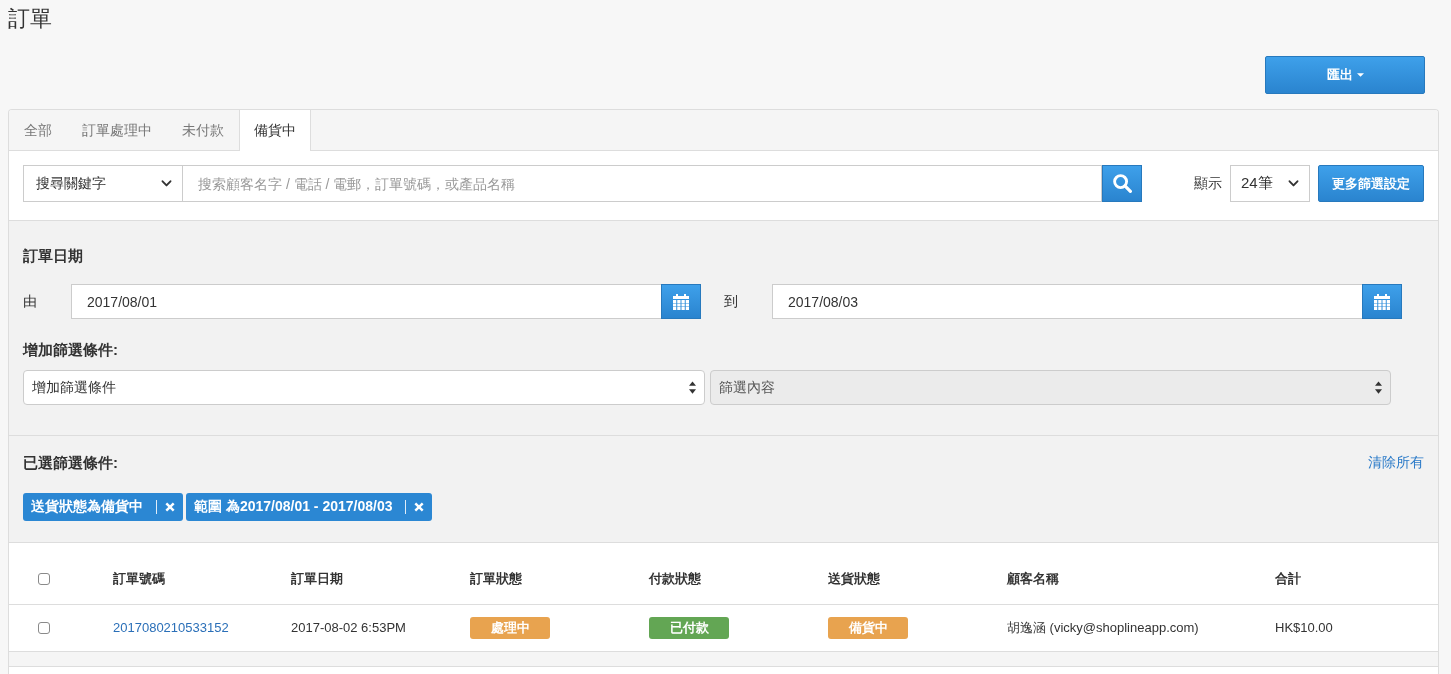 Image resolution: width=1451 pixels, height=674 pixels. I want to click on table-cell: 胡逸涵 (vicky@shoplineapp.com), so click(1126, 627).